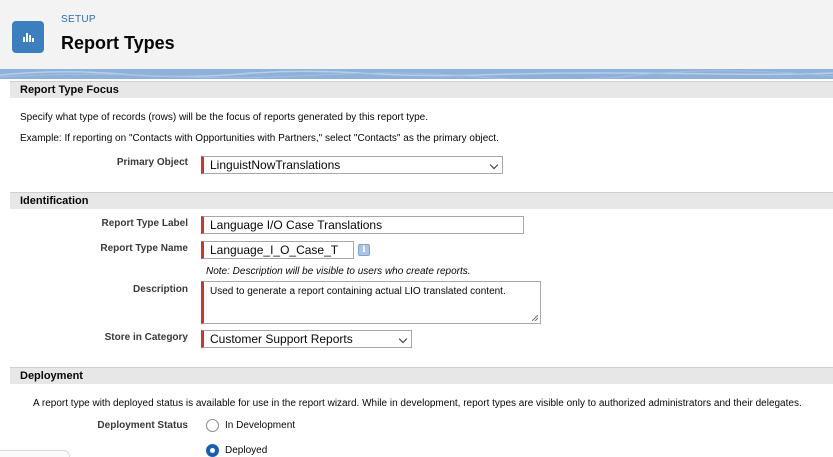 The image size is (833, 457). Describe the element at coordinates (277, 250) in the screenshot. I see `report-type-name-input: Language_I_O_Case_T` at that location.